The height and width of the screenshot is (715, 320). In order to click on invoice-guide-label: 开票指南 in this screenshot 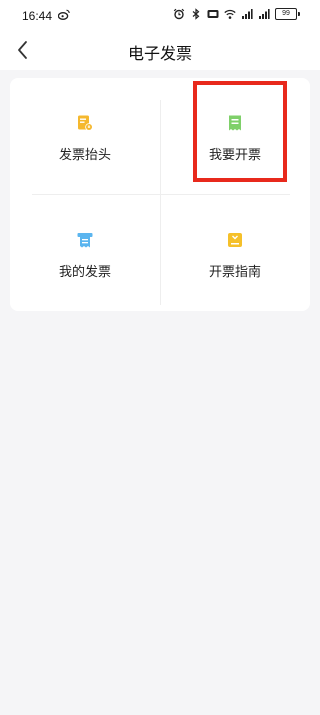, I will do `click(234, 272)`.